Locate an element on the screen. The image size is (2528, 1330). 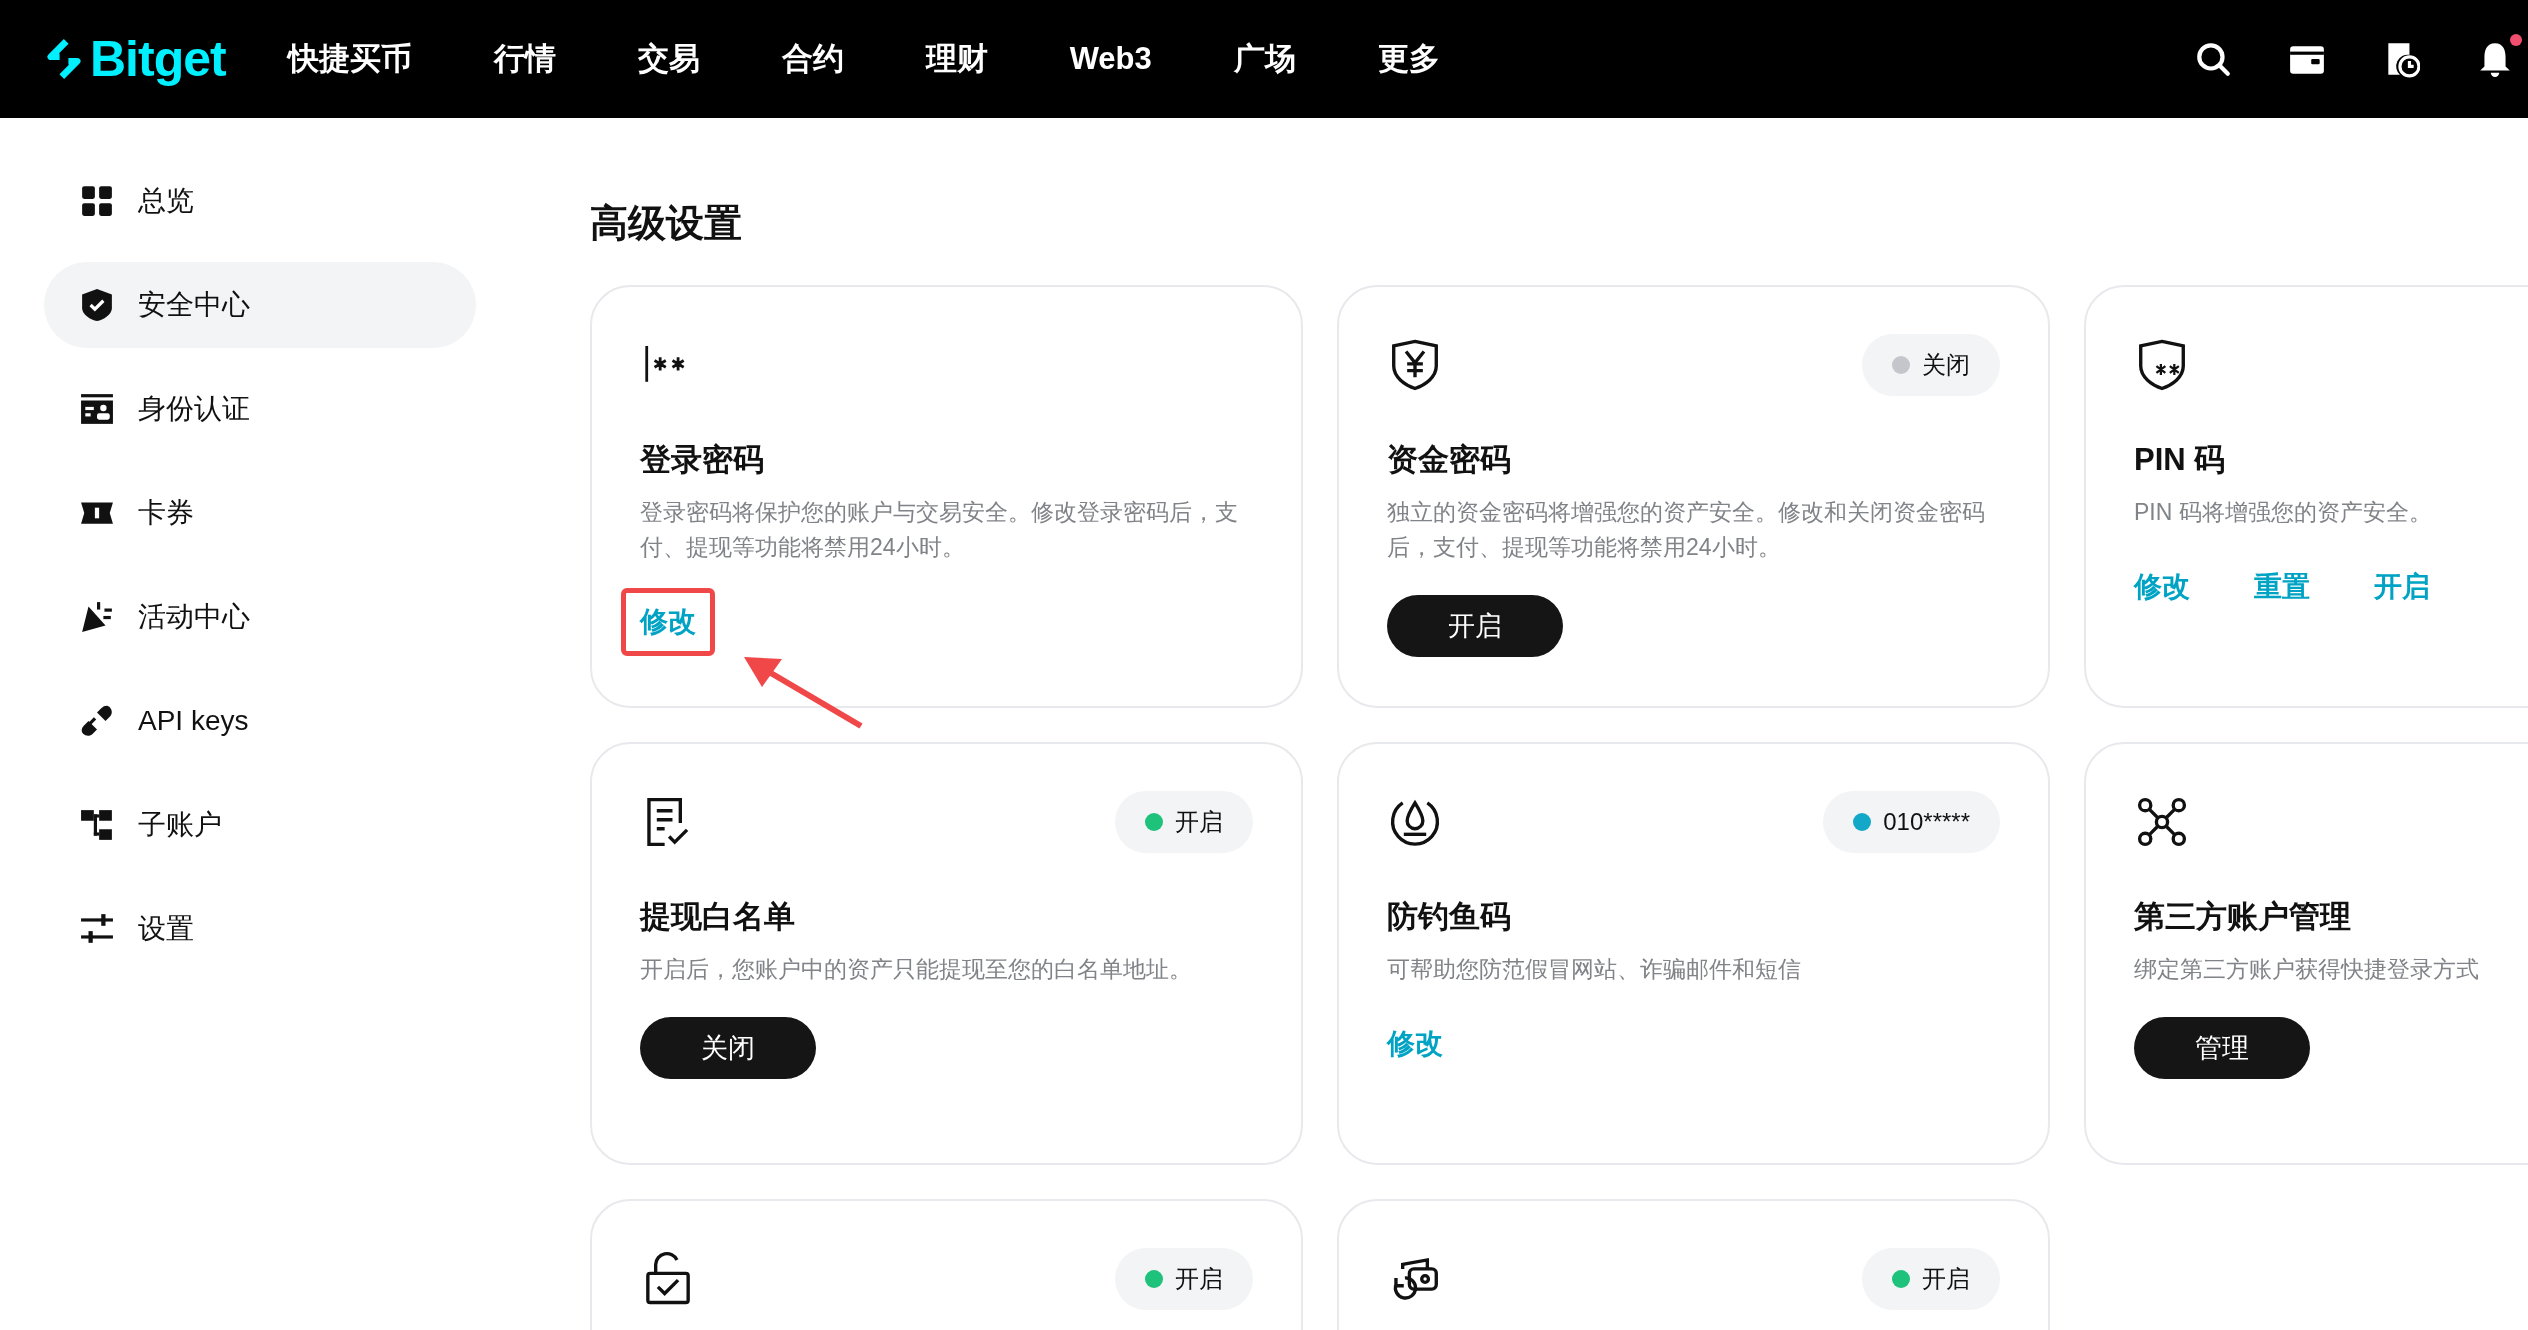
card-description: 可帮助您防范假冒网站、诈骗邮件和短信 is located at coordinates (1594, 969).